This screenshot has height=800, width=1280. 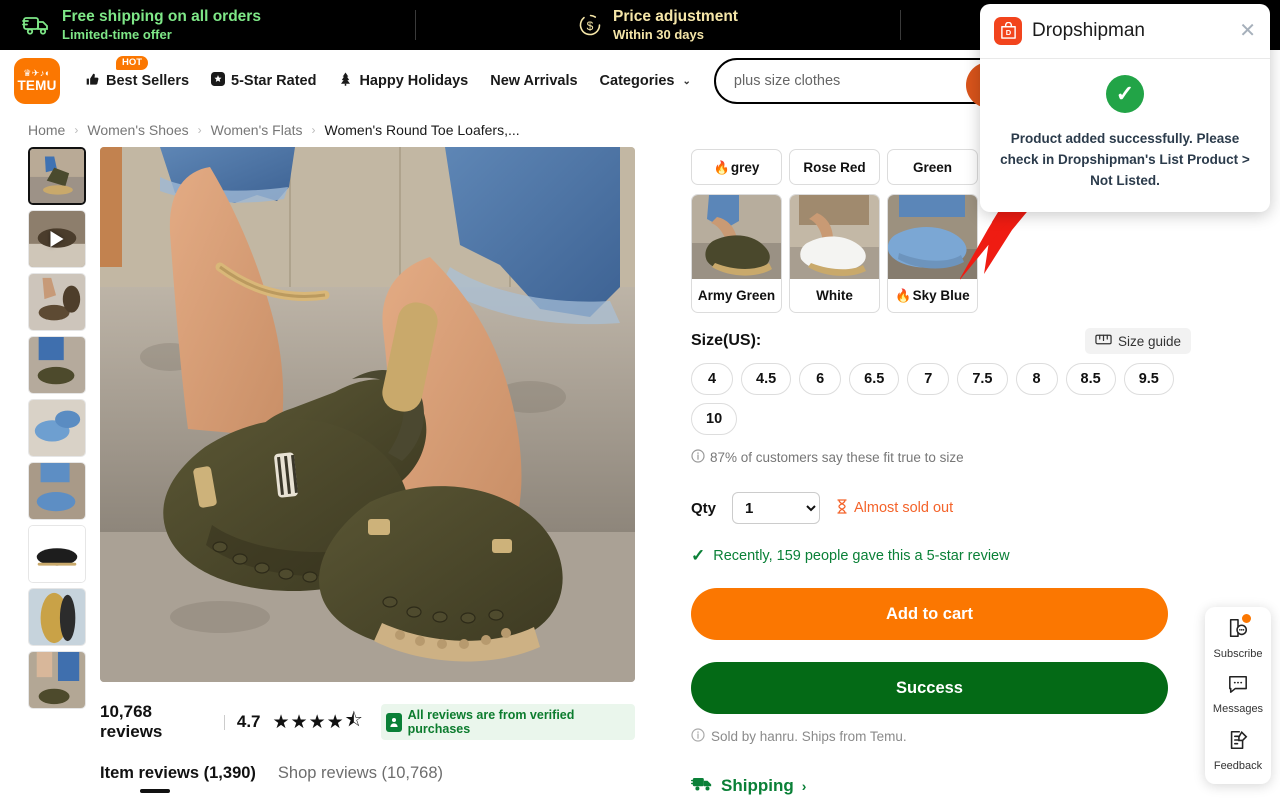 I want to click on chevron-down-icon: ⌄, so click(x=686, y=81).